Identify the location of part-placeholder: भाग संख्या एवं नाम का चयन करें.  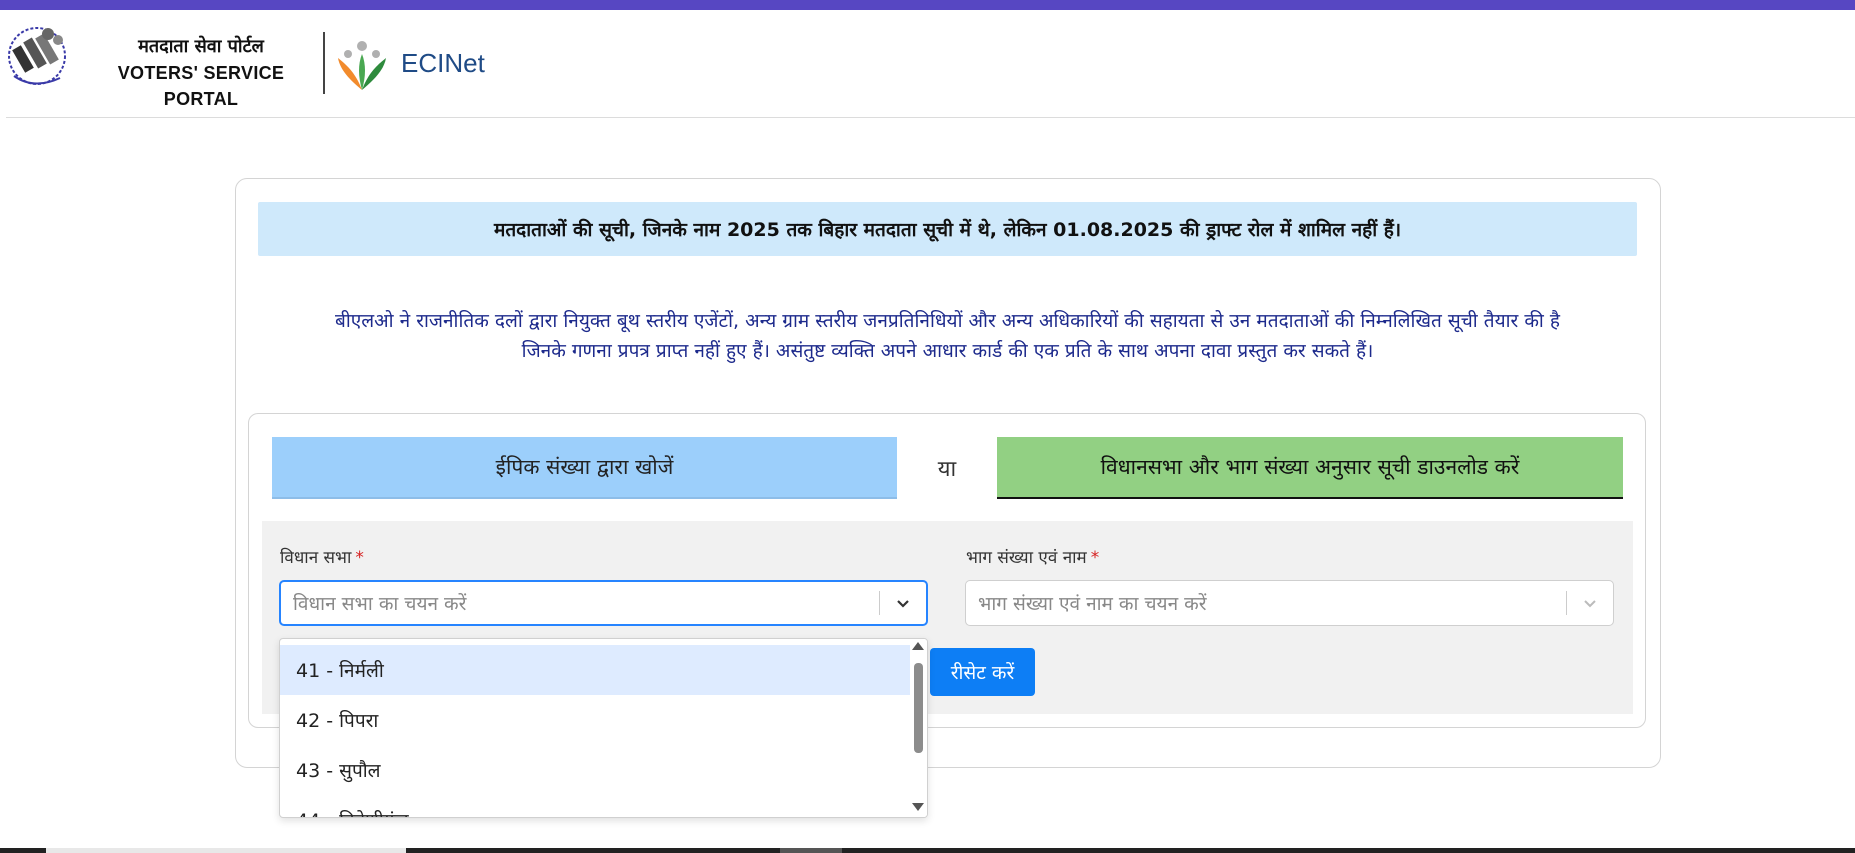
(1266, 603).